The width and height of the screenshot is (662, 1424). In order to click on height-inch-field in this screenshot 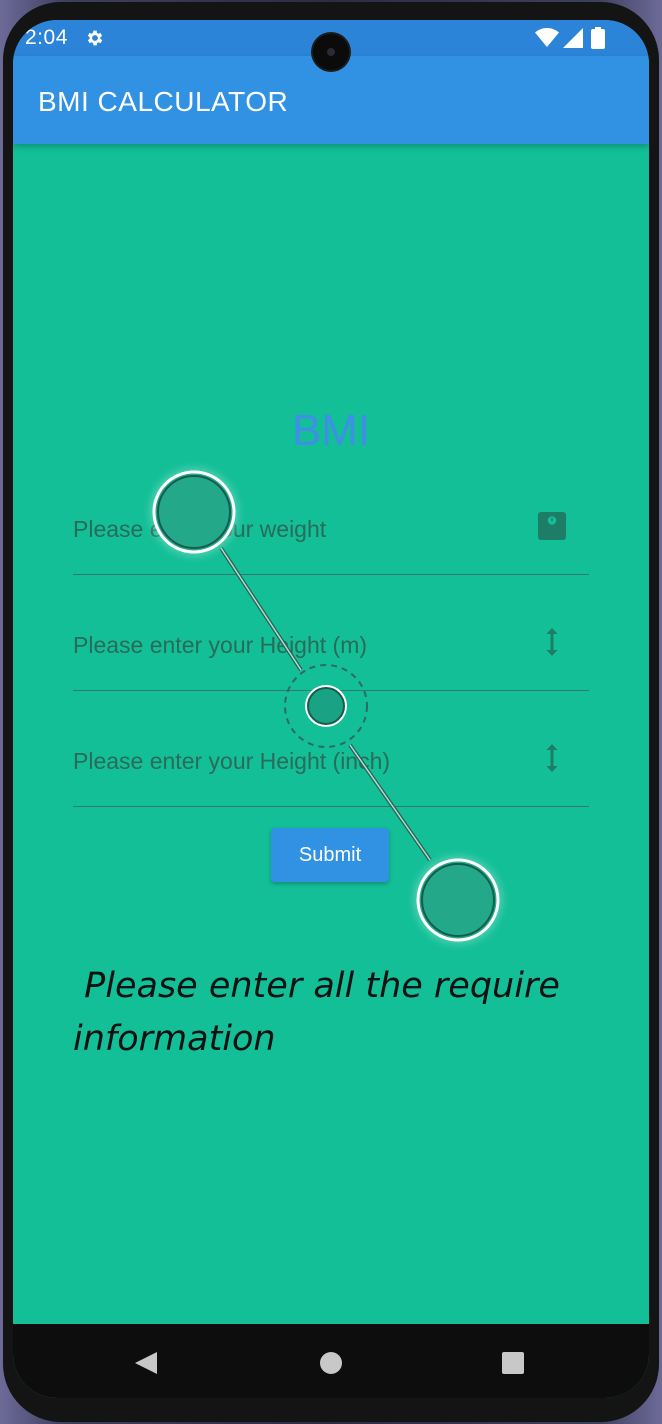, I will do `click(331, 771)`.